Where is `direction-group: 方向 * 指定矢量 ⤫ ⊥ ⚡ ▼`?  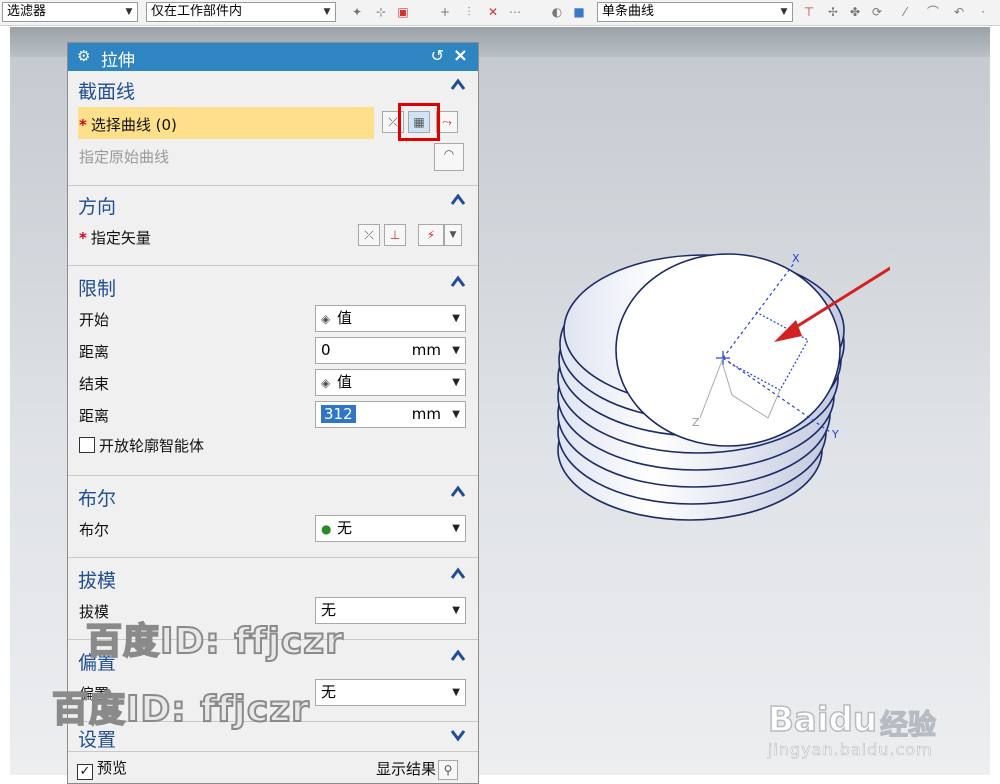 direction-group: 方向 * 指定矢量 ⤫ ⊥ ⚡ ▼ is located at coordinates (273, 226).